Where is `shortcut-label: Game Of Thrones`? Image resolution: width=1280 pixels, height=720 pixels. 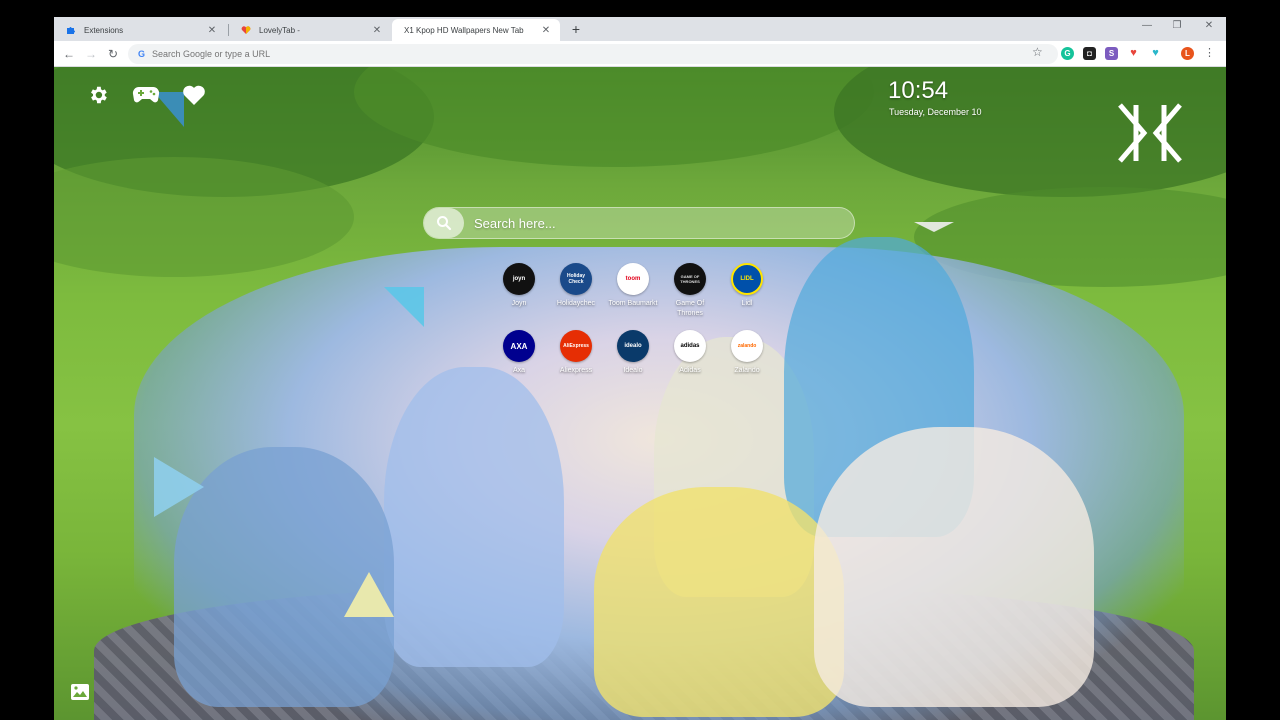
shortcut-label: Game Of Thrones is located at coordinates (690, 308).